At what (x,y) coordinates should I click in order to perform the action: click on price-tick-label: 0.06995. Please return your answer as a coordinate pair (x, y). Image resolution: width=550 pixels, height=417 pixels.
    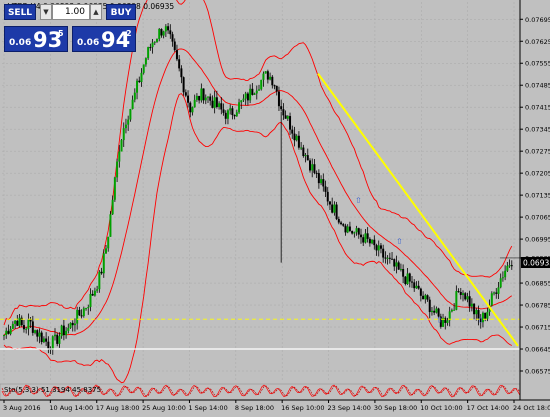
    Looking at the image, I should click on (537, 240).